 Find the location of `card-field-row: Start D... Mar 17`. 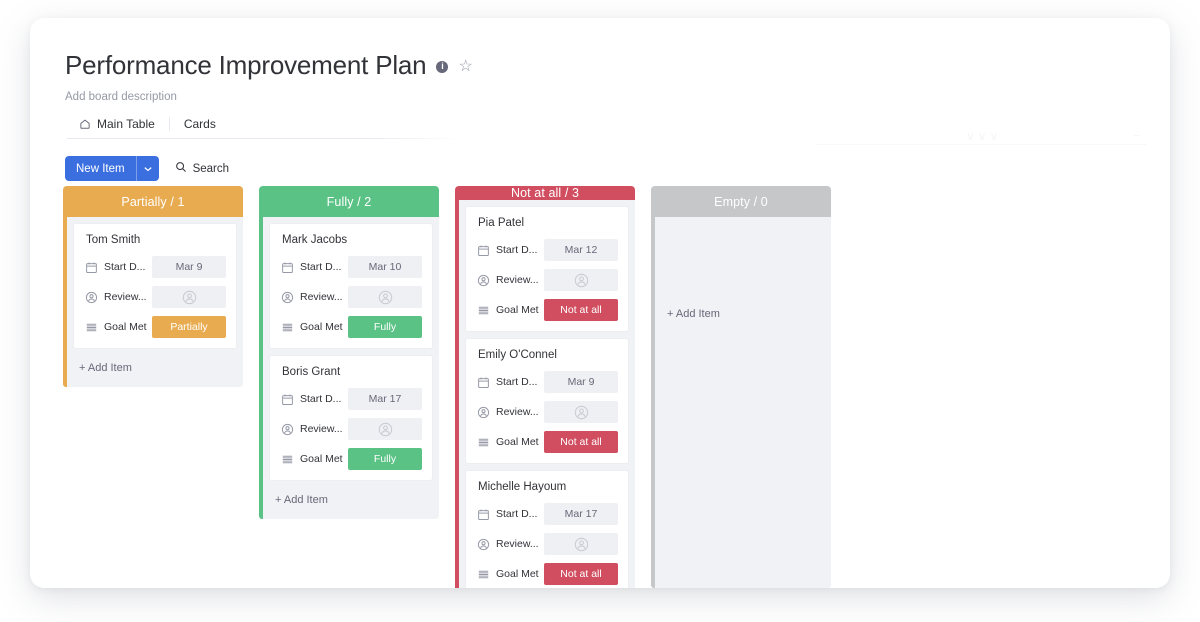

card-field-row: Start D... Mar 17 is located at coordinates (547, 514).